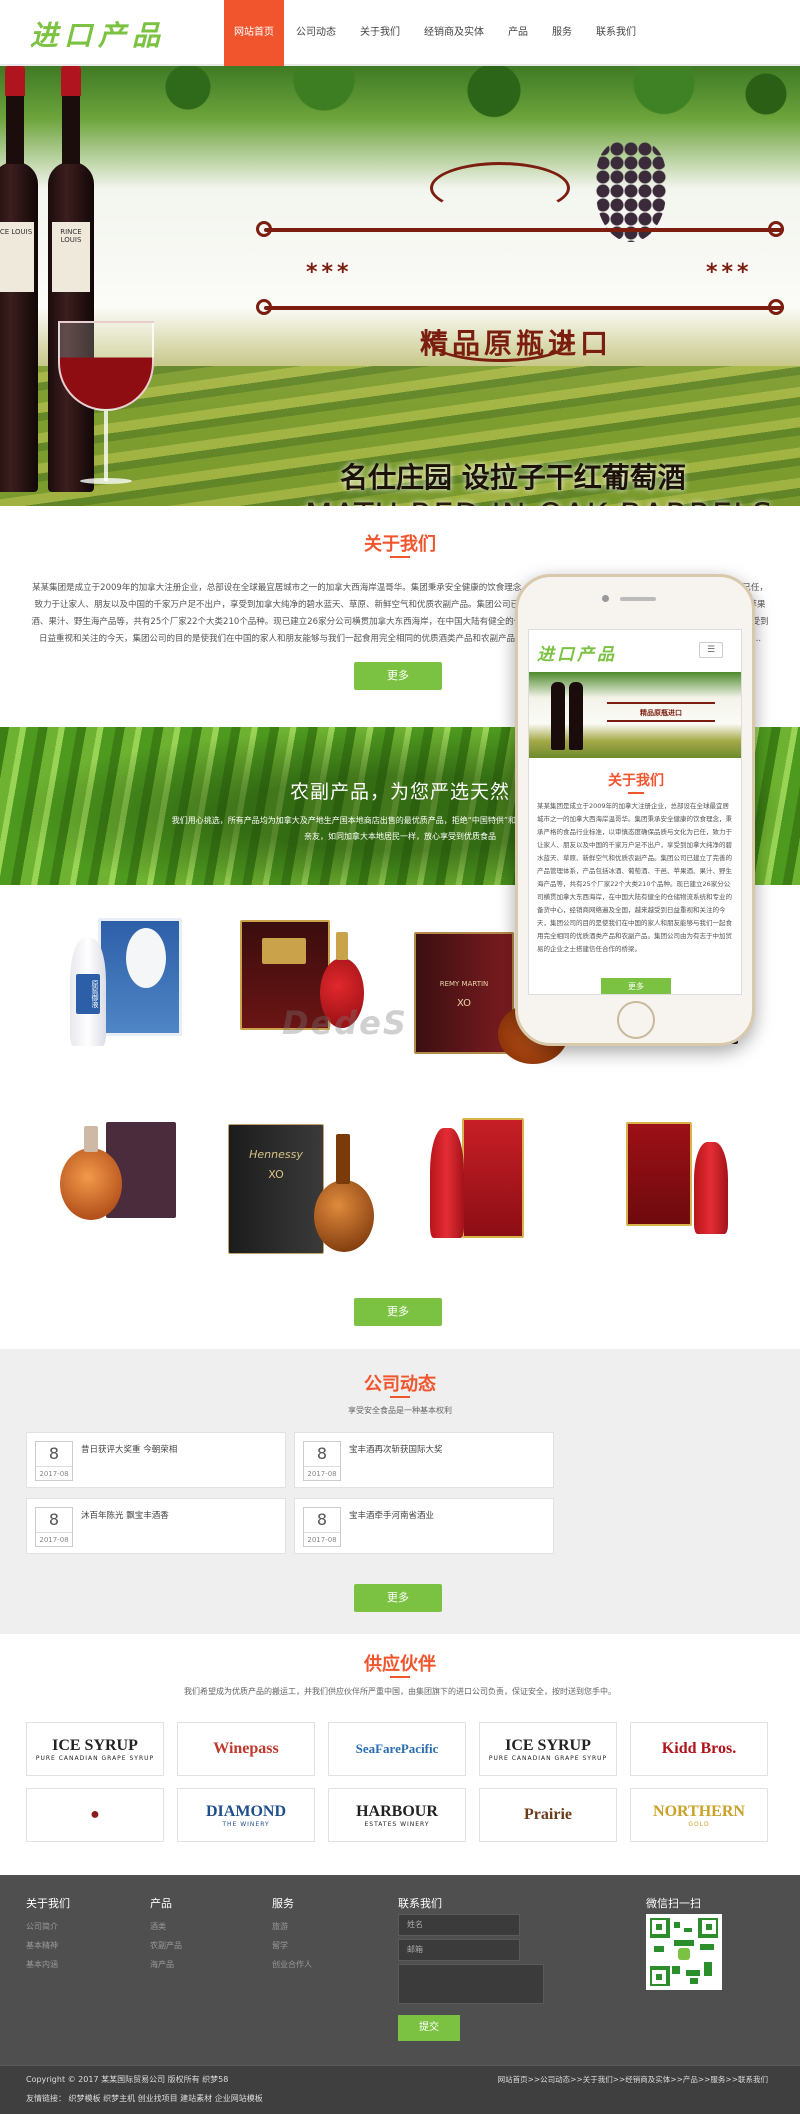 This screenshot has width=800, height=2114. I want to click on about-more-button: 更多, so click(398, 676).